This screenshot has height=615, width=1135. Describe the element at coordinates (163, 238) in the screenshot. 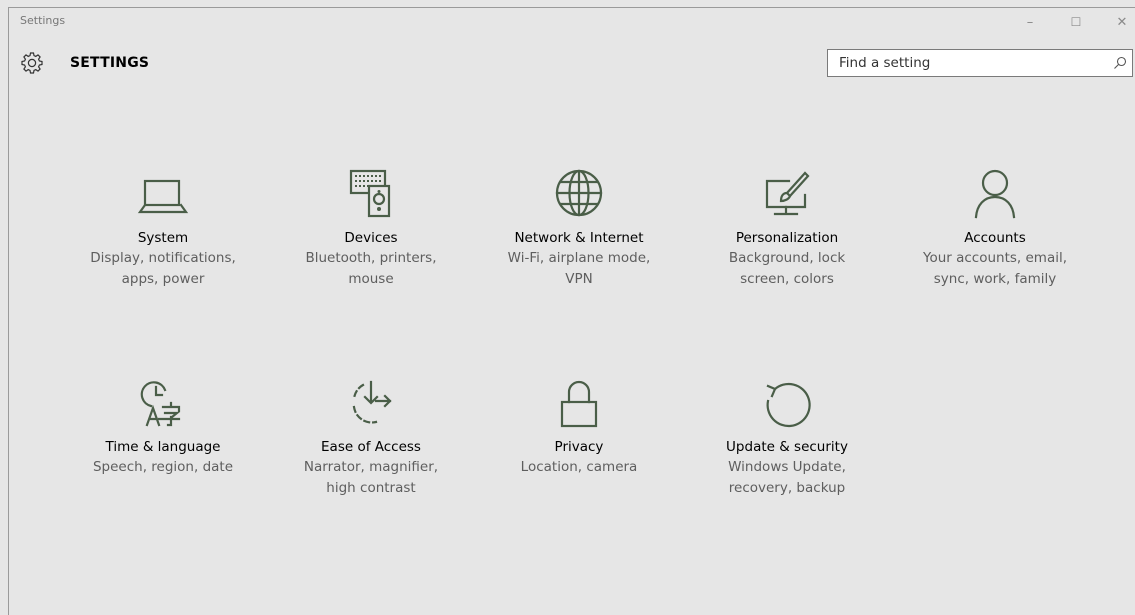

I see `tile-name: System` at that location.